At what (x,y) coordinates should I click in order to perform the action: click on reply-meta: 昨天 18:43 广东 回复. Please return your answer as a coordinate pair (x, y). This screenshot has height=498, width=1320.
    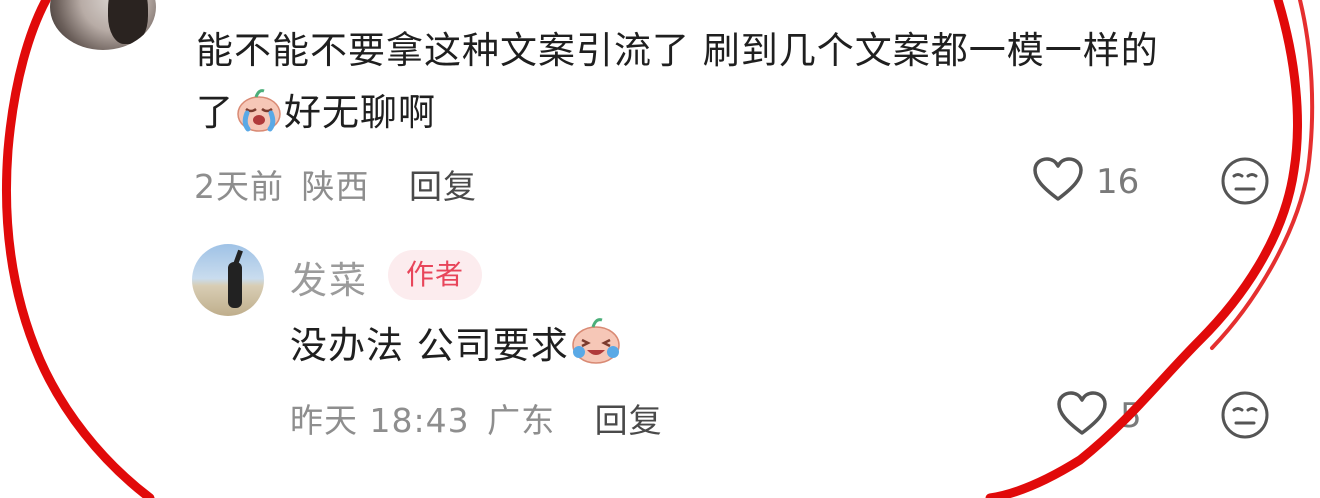
    Looking at the image, I should click on (476, 418).